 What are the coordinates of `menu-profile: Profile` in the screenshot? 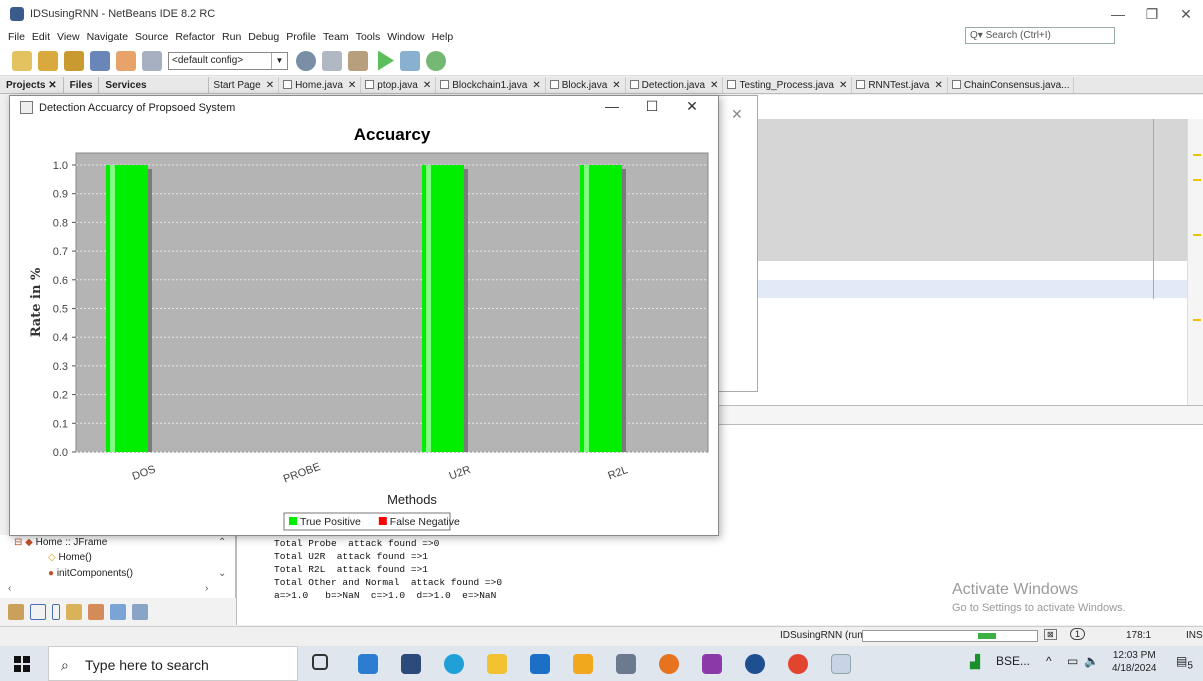 It's located at (301, 37).